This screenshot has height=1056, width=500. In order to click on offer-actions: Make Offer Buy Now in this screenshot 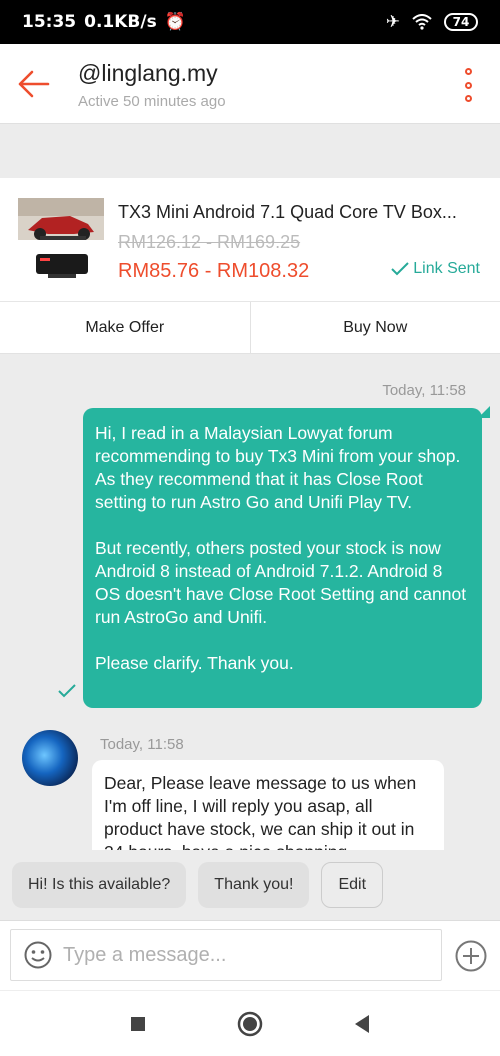, I will do `click(250, 328)`.